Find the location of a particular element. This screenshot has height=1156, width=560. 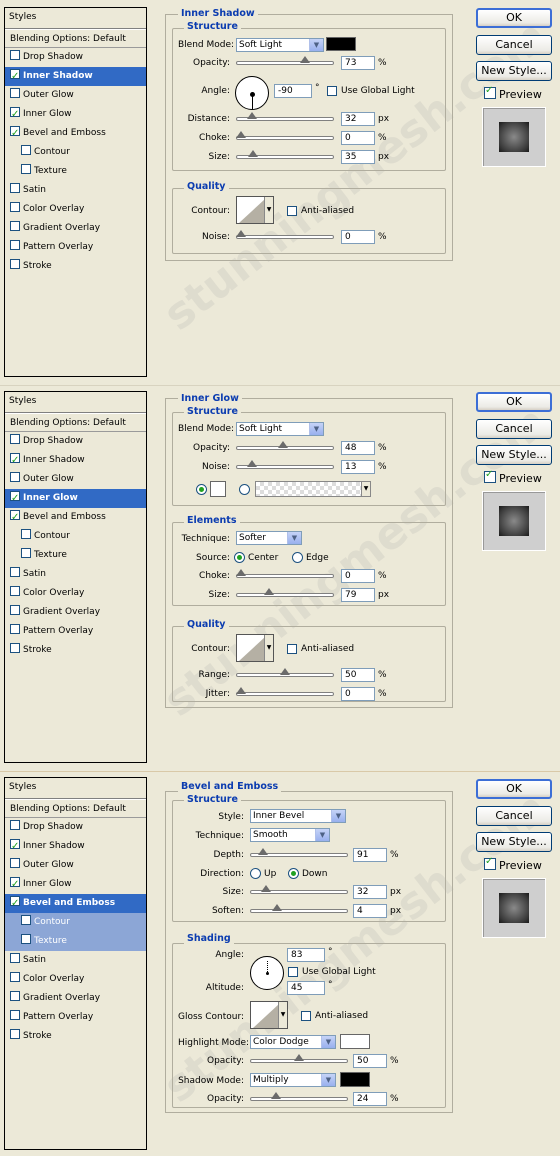

shadow-mode-select: Multiply ▼ is located at coordinates (293, 1080).